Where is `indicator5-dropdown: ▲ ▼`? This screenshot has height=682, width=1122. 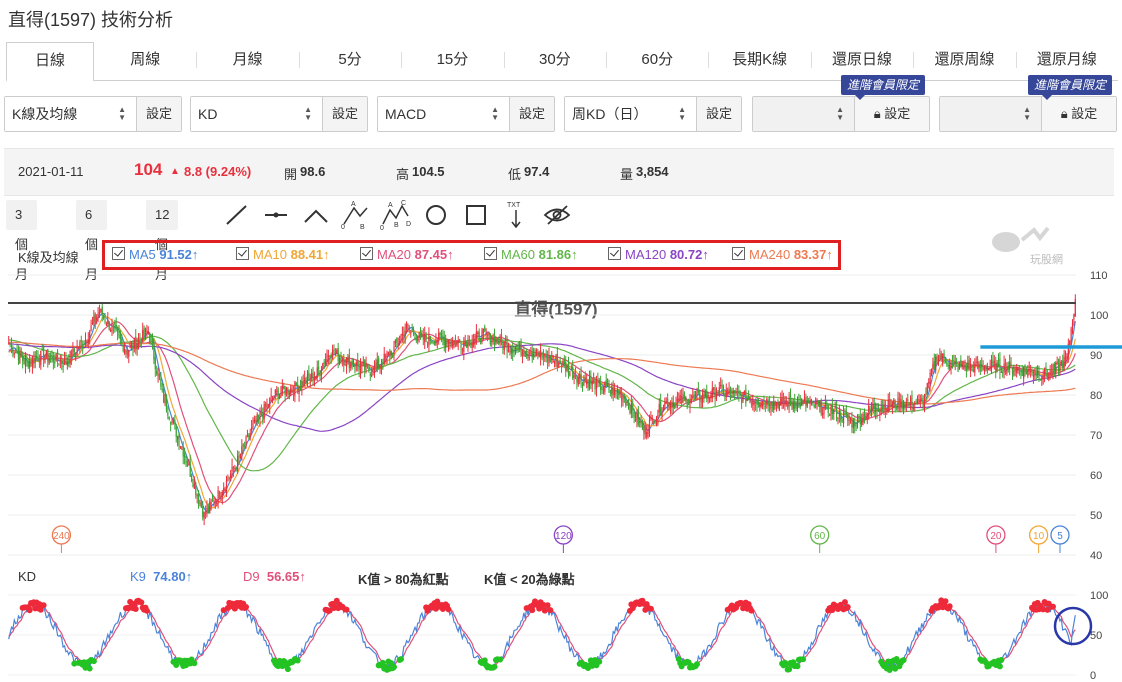 indicator5-dropdown: ▲ ▼ is located at coordinates (990, 114).